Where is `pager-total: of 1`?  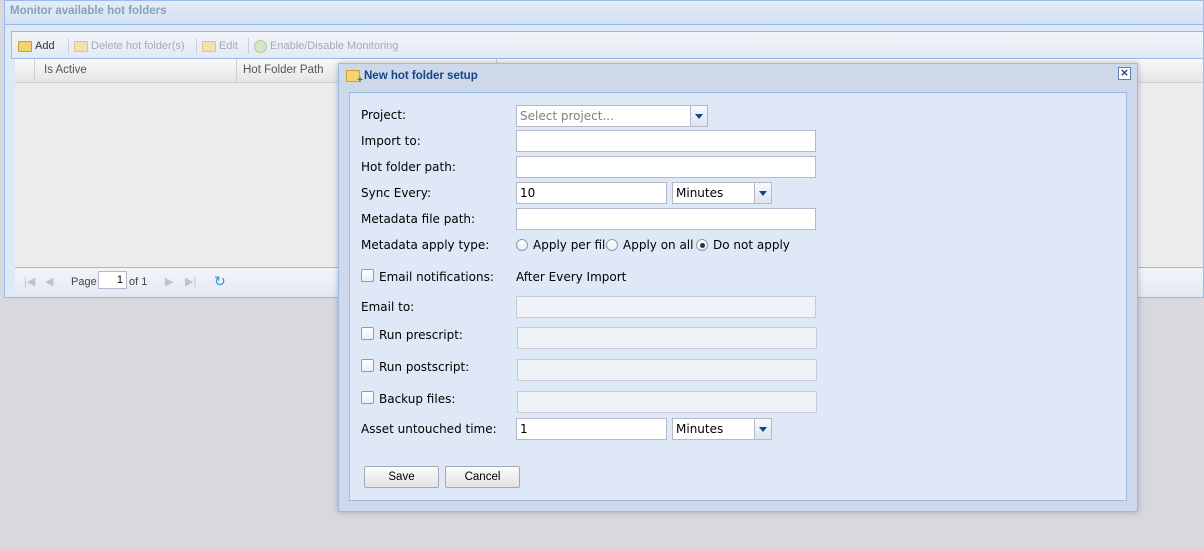
pager-total: of 1 is located at coordinates (138, 282).